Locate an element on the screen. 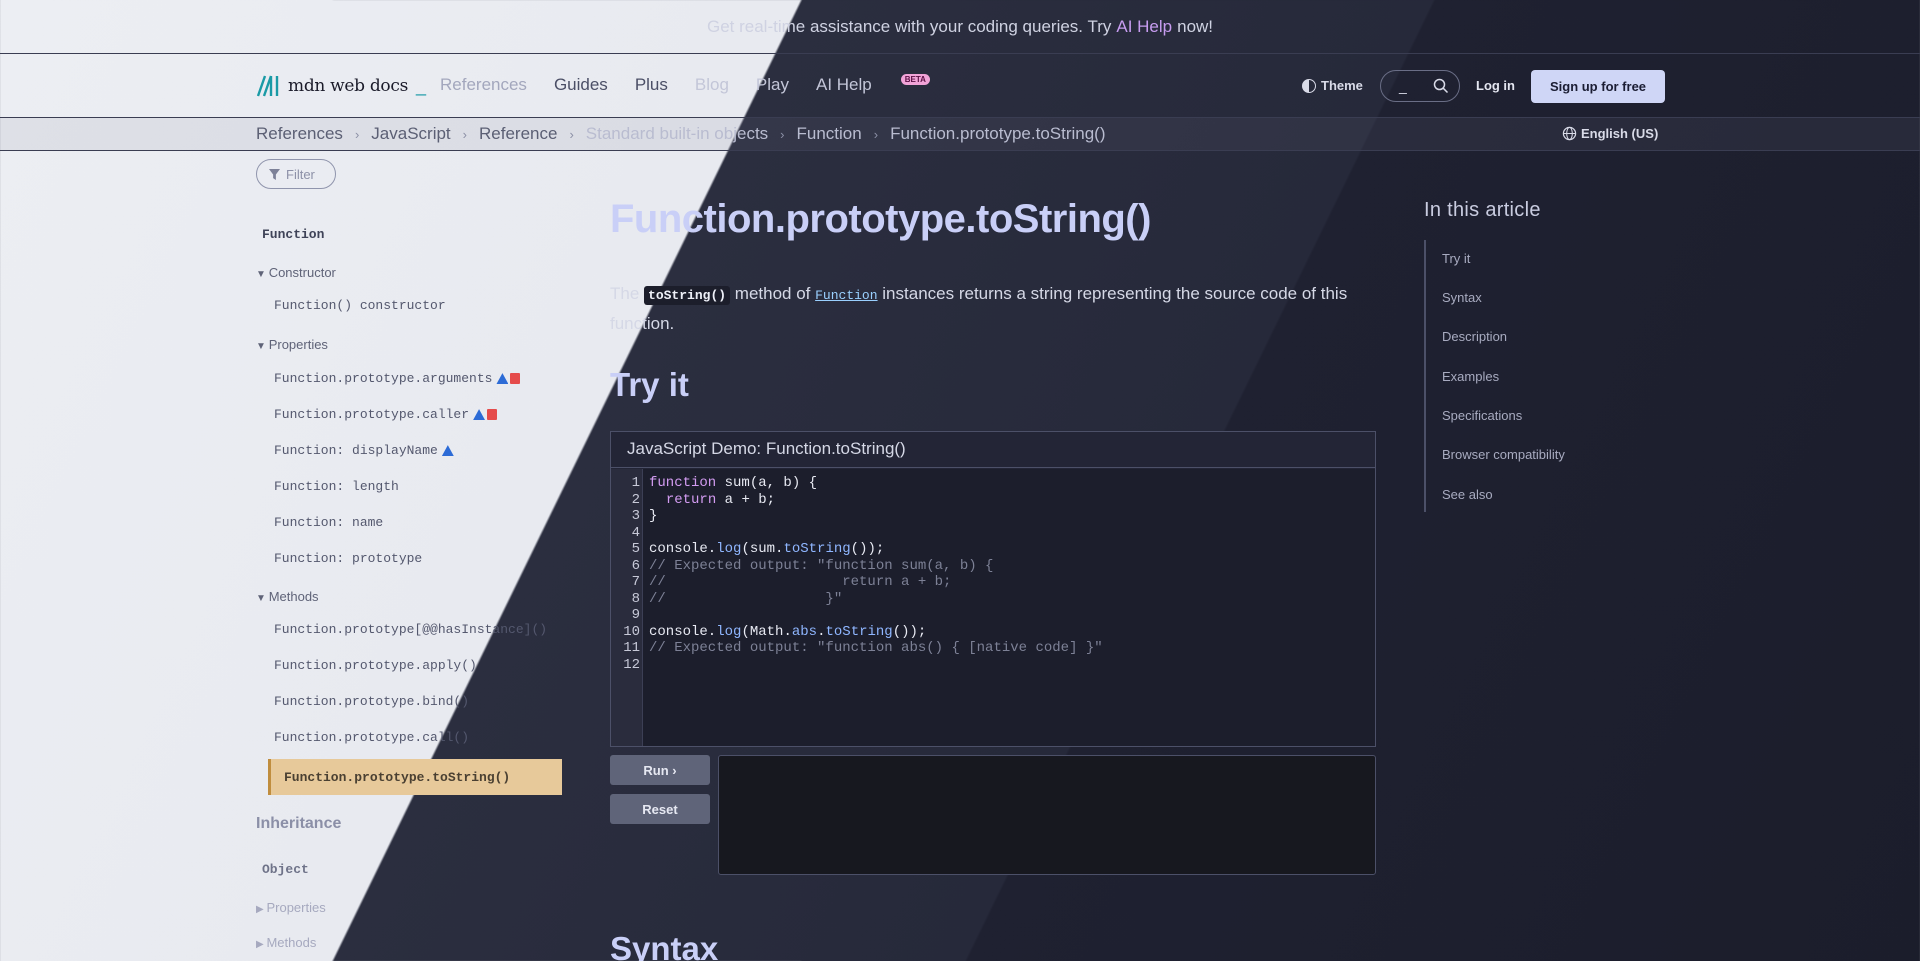 Image resolution: width=1920 pixels, height=961 pixels. search-shortcut: _ is located at coordinates (1403, 86).